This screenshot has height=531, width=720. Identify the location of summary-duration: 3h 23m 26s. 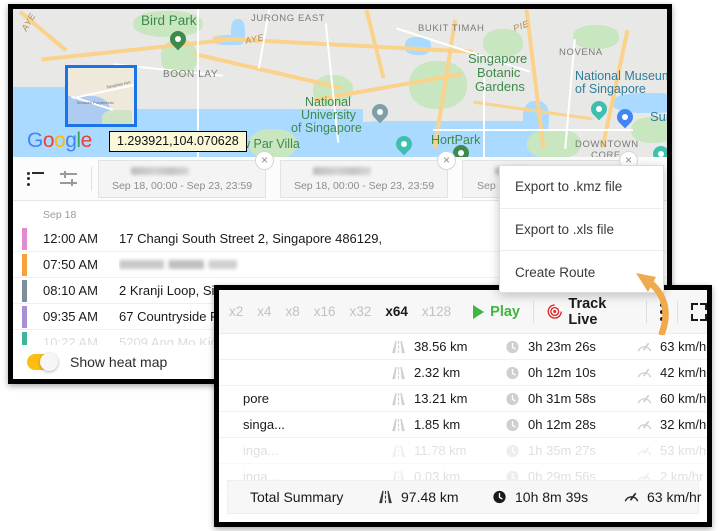
(571, 346).